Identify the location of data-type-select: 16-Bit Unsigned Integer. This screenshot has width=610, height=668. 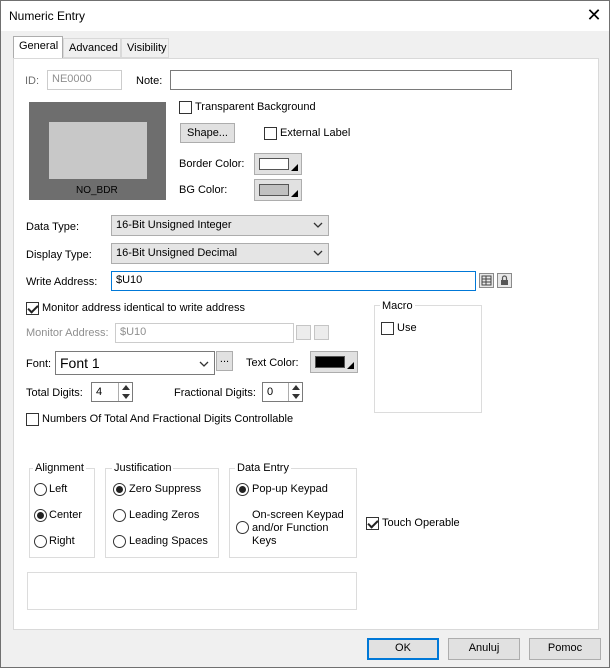
(220, 225).